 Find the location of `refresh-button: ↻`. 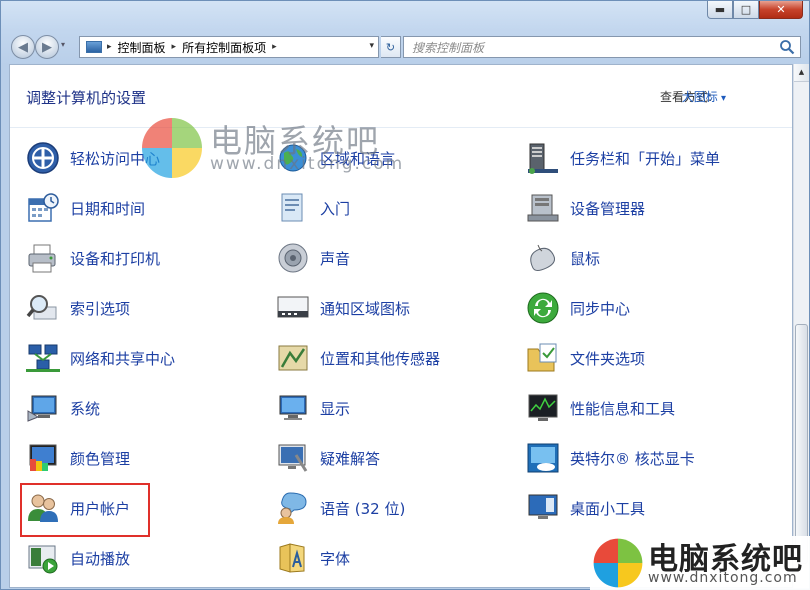

refresh-button: ↻ is located at coordinates (391, 47).